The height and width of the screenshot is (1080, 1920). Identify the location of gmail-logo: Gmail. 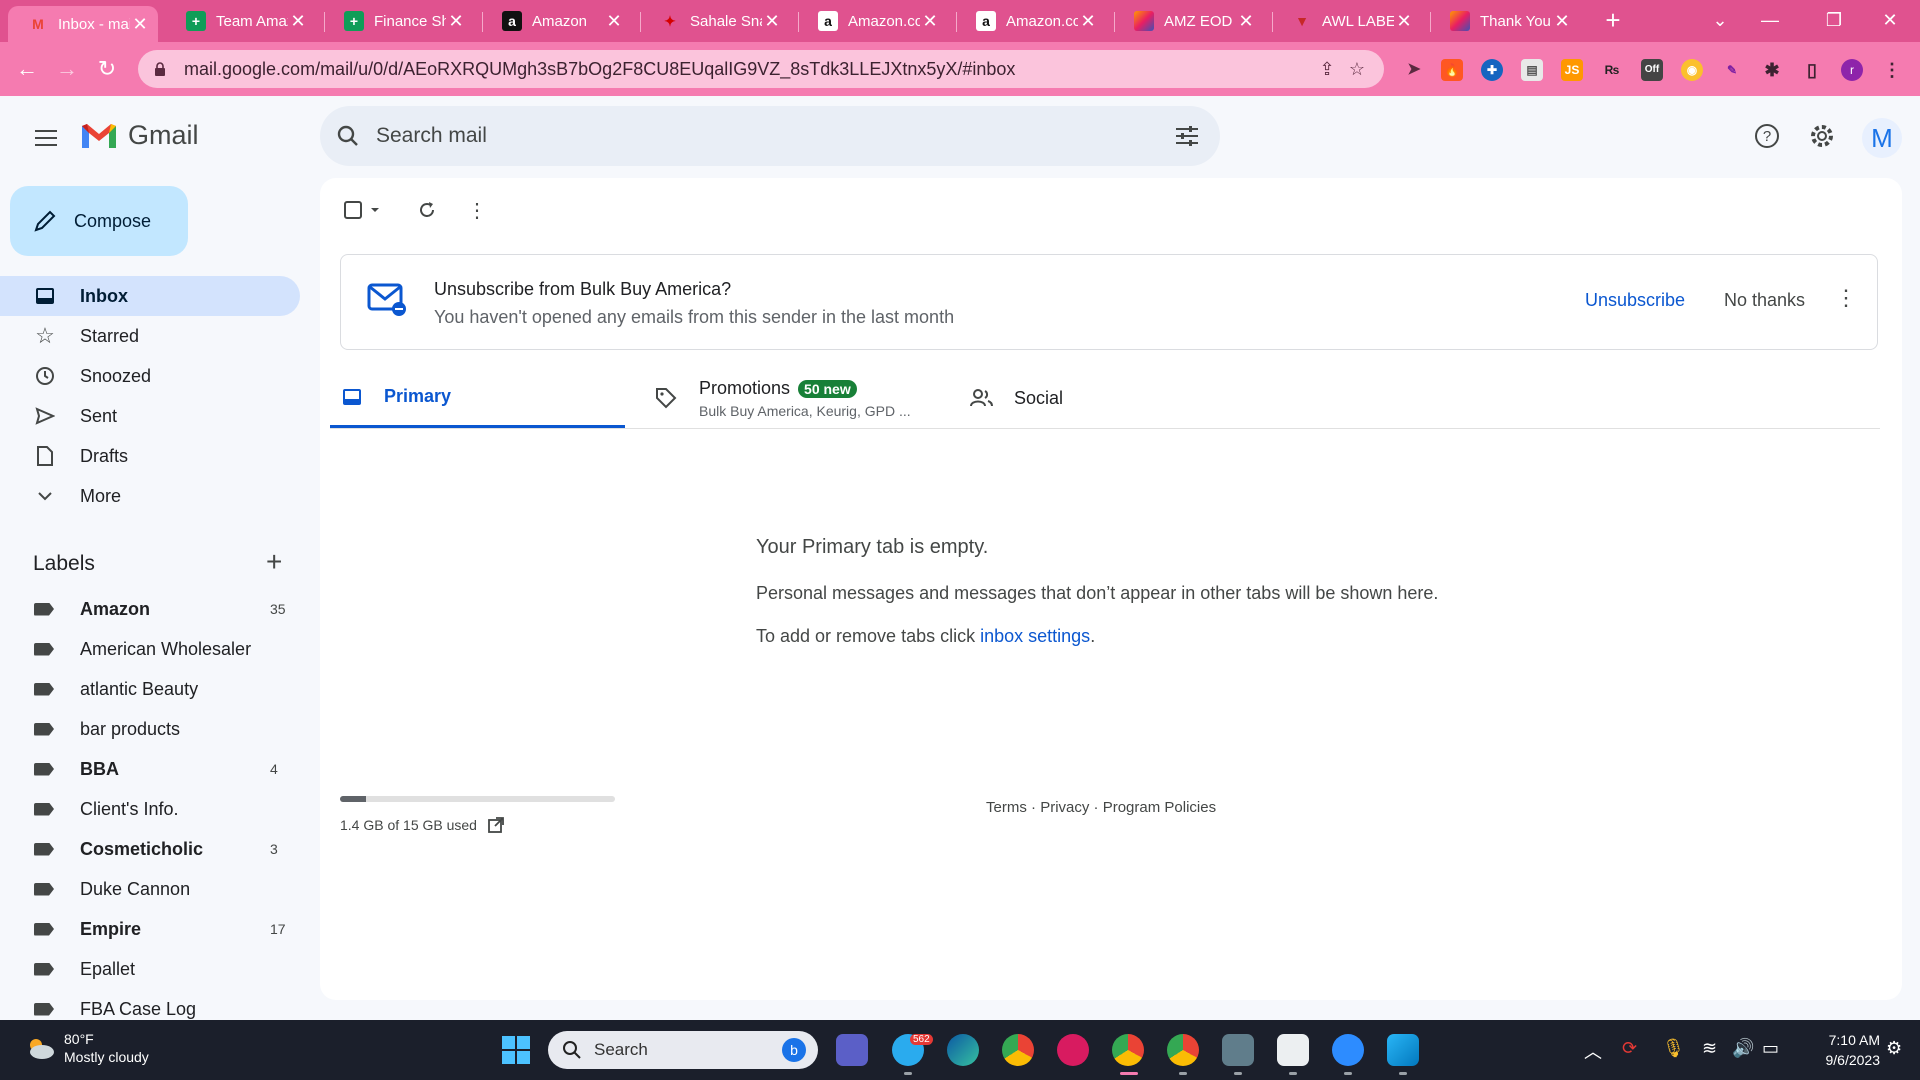
(139, 135).